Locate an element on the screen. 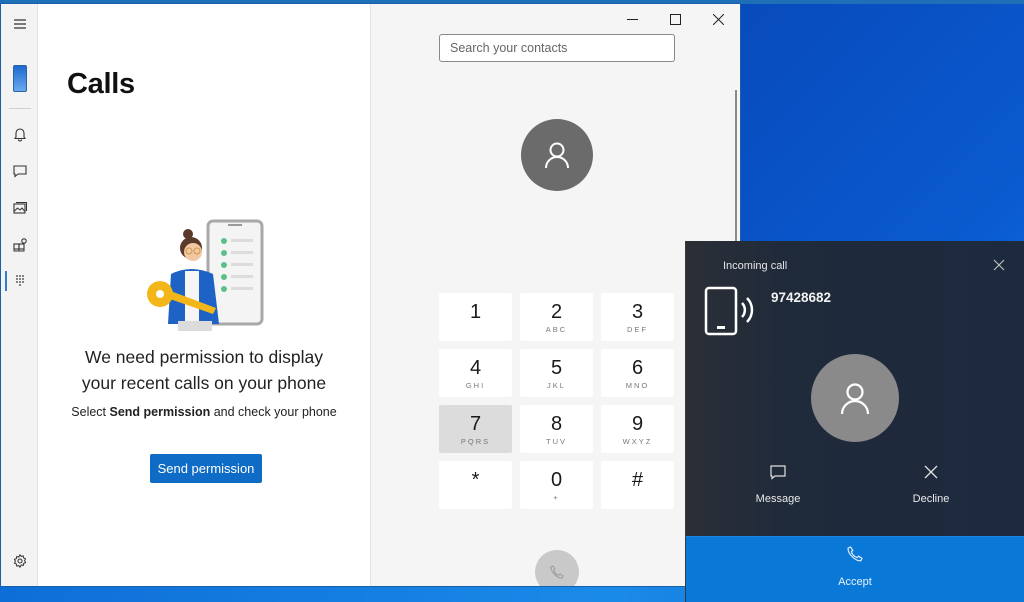 The height and width of the screenshot is (602, 1024). key-digit: 1 is located at coordinates (475, 312).